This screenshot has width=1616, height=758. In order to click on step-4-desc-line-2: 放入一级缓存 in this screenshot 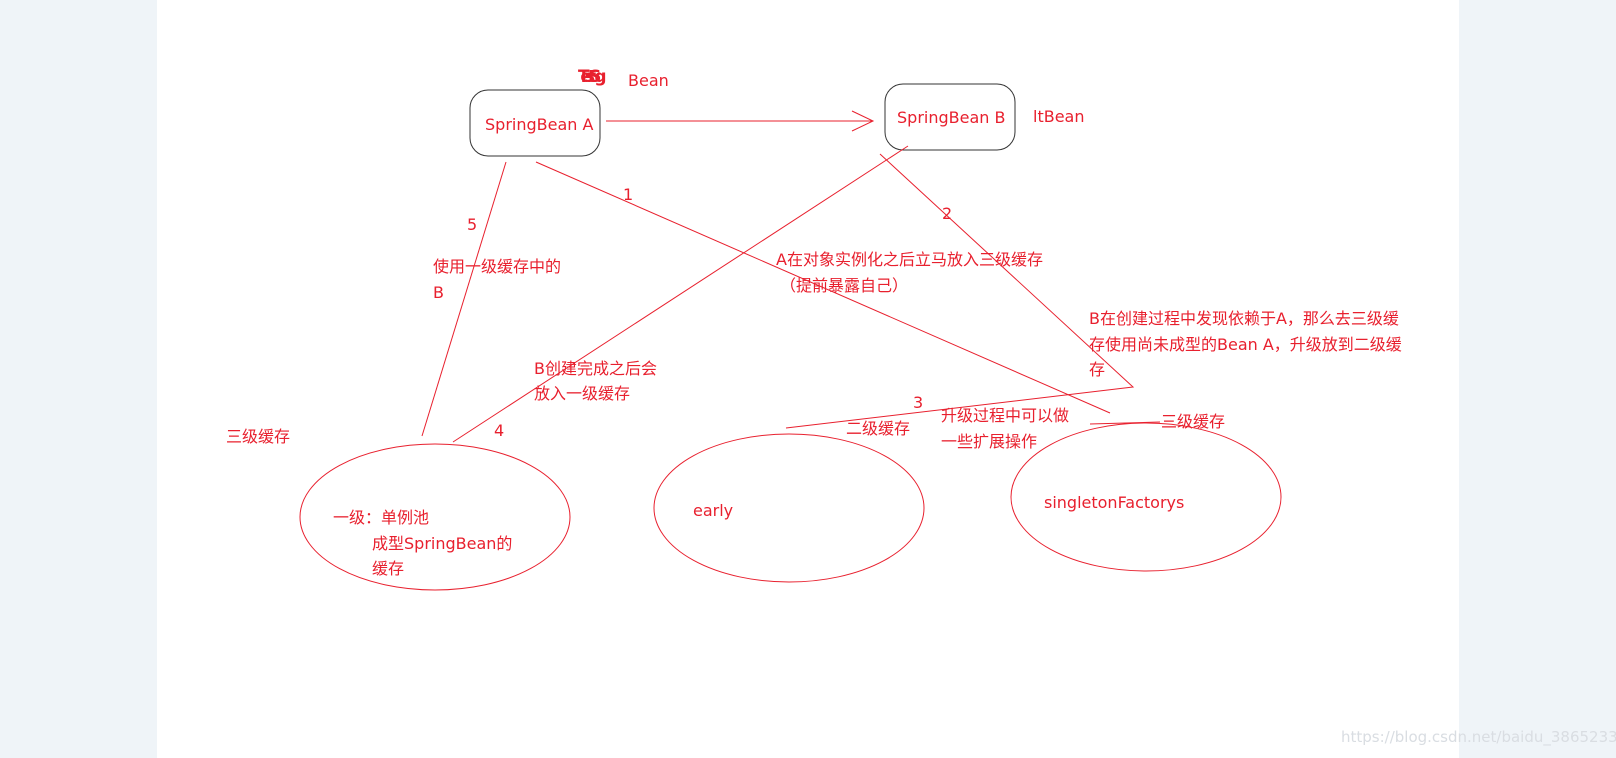, I will do `click(582, 393)`.